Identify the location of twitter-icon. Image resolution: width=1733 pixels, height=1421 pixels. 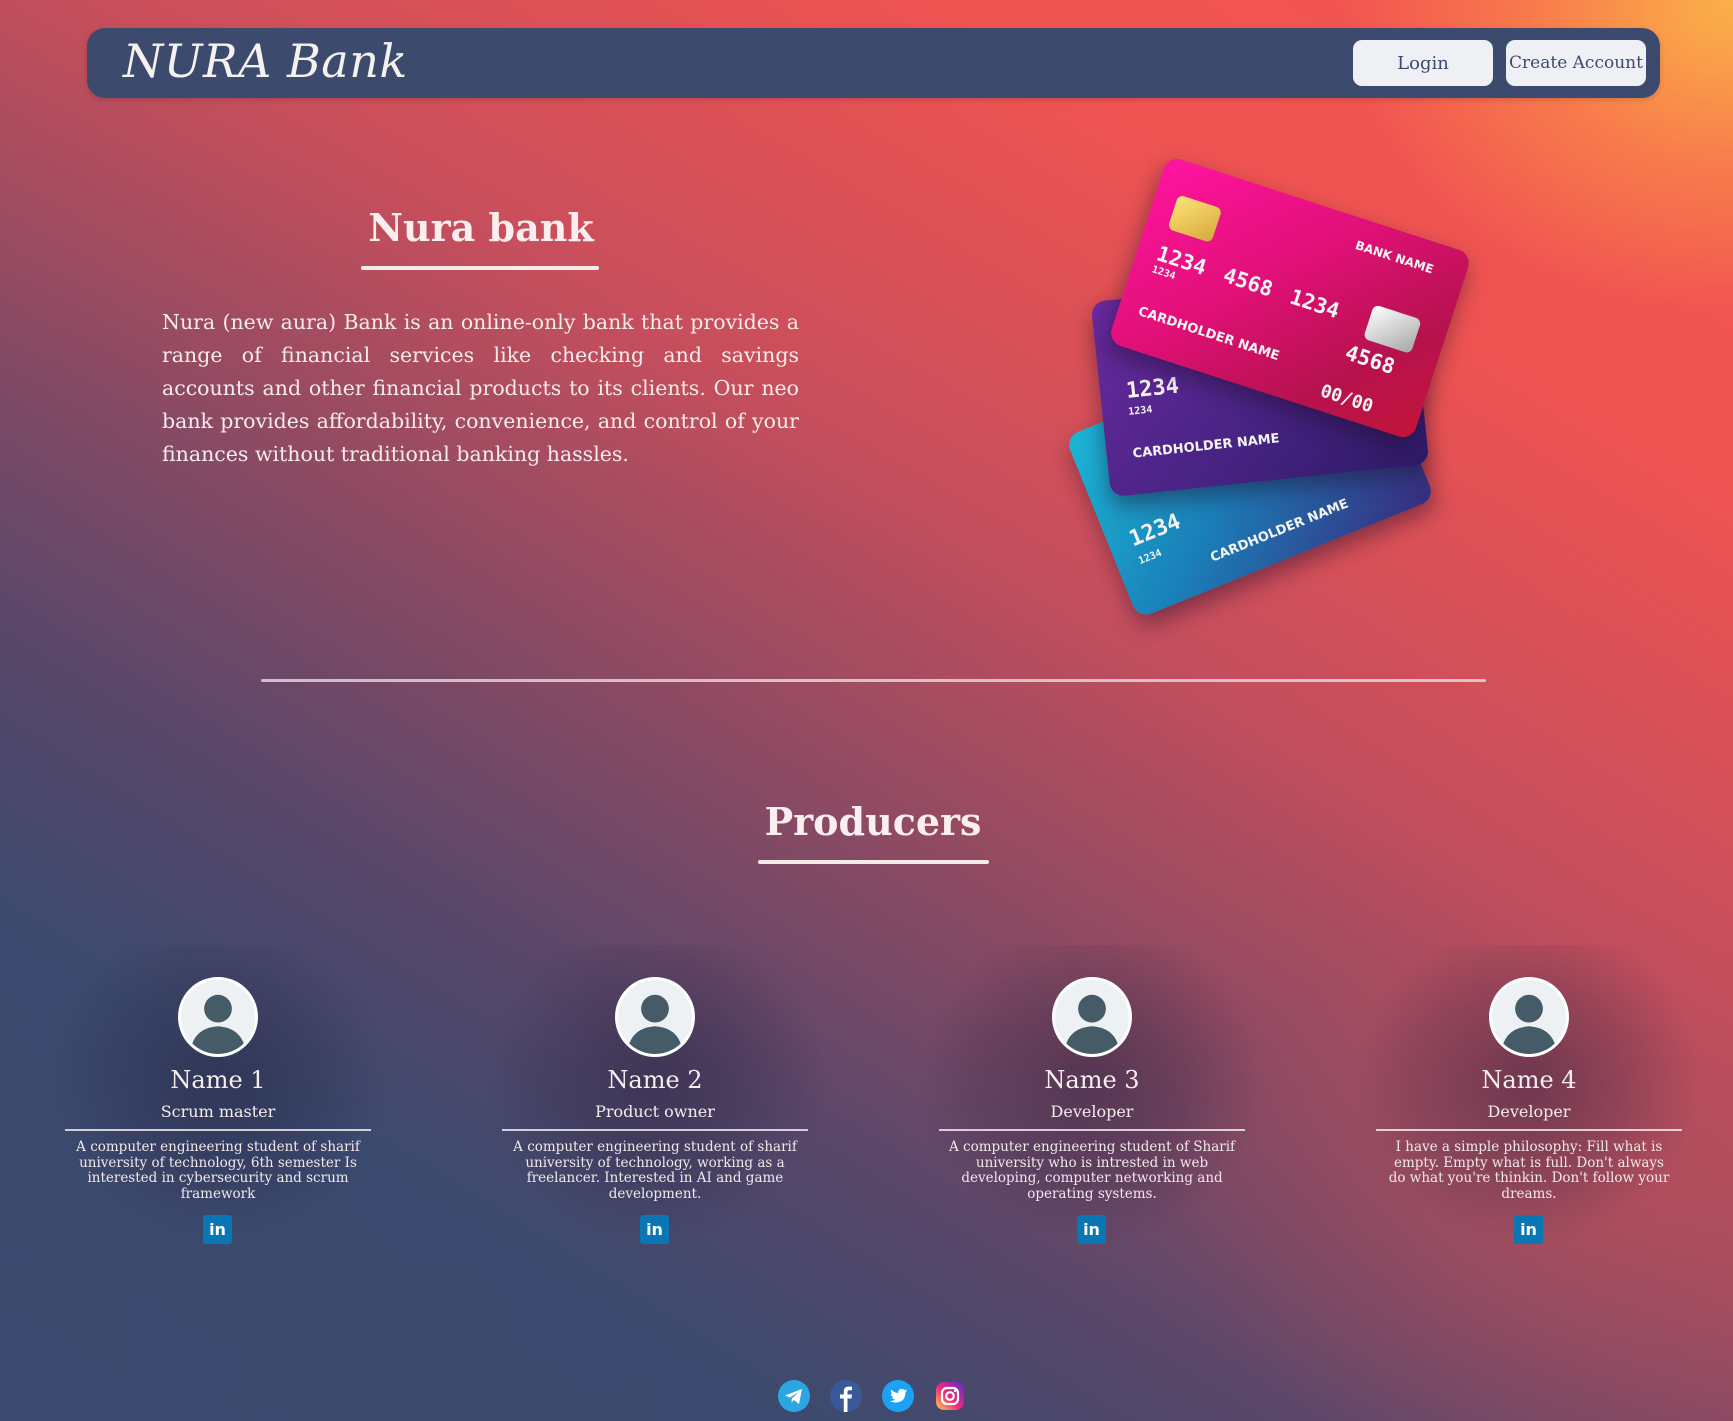
(898, 1396).